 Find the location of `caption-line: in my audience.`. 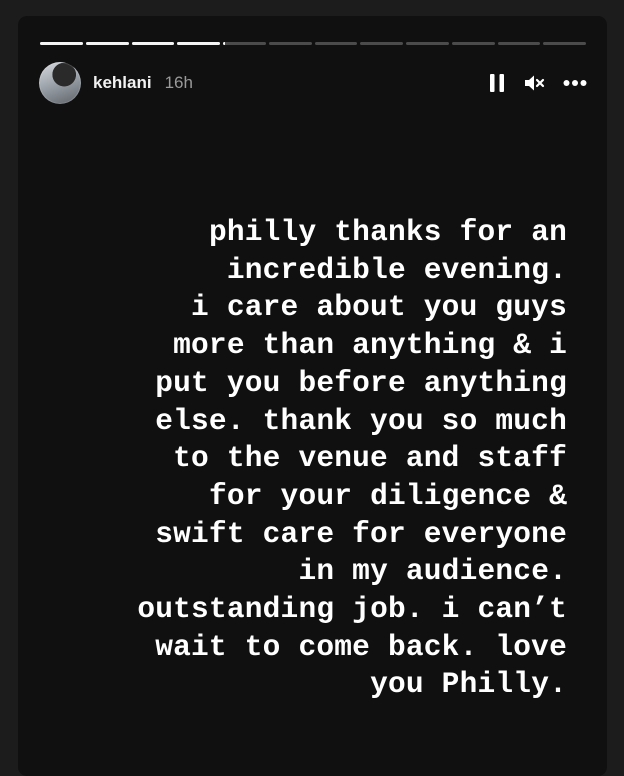

caption-line: in my audience. is located at coordinates (432, 571).